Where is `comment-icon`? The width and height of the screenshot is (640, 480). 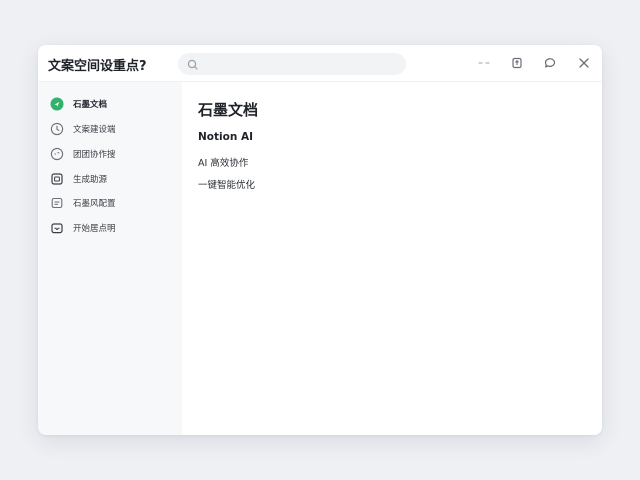
comment-icon is located at coordinates (550, 63).